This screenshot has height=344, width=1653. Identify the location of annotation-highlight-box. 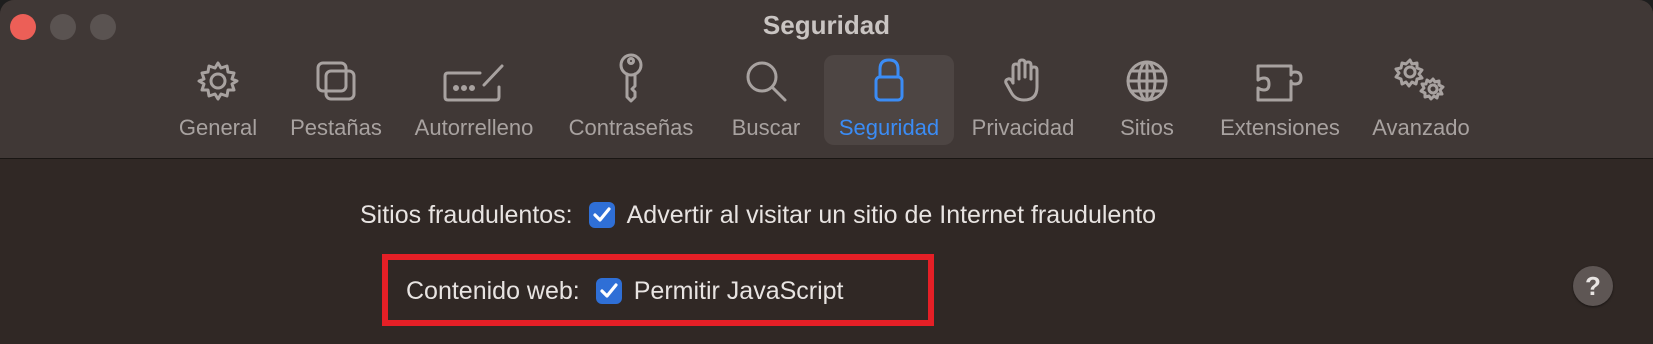
(658, 290).